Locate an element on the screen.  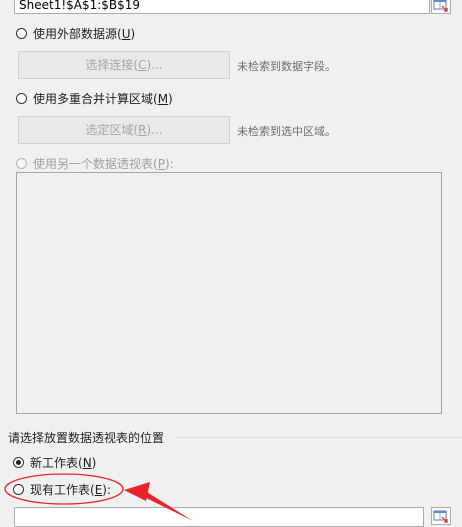
annotation-overlay is located at coordinates (98, 497).